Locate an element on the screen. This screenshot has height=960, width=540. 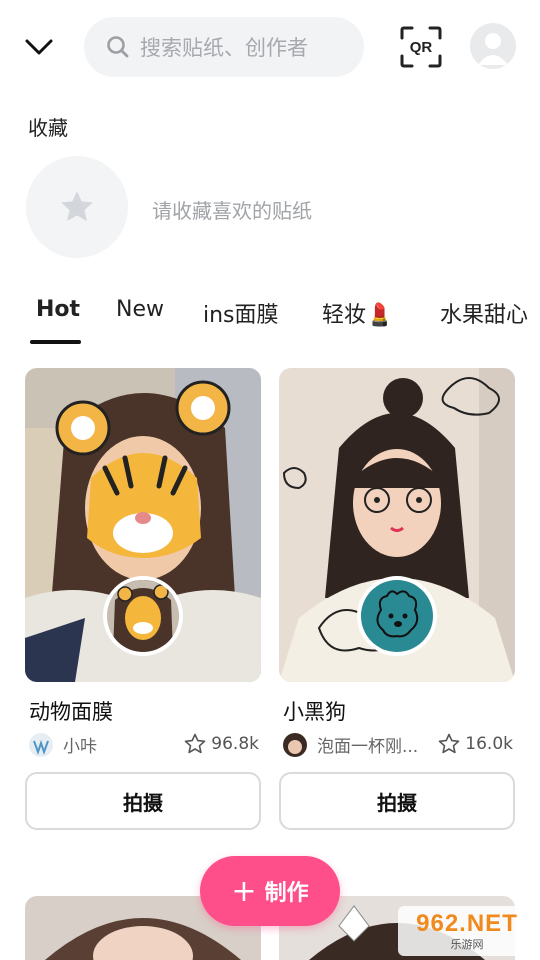
create-button-label: 制作 is located at coordinates (286, 893).